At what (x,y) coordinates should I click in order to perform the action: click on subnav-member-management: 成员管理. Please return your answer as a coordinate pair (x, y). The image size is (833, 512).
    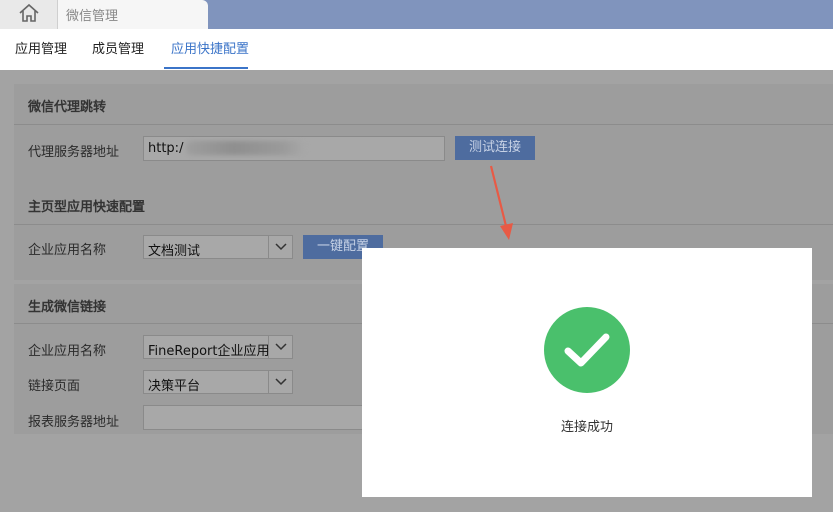
    Looking at the image, I should click on (118, 49).